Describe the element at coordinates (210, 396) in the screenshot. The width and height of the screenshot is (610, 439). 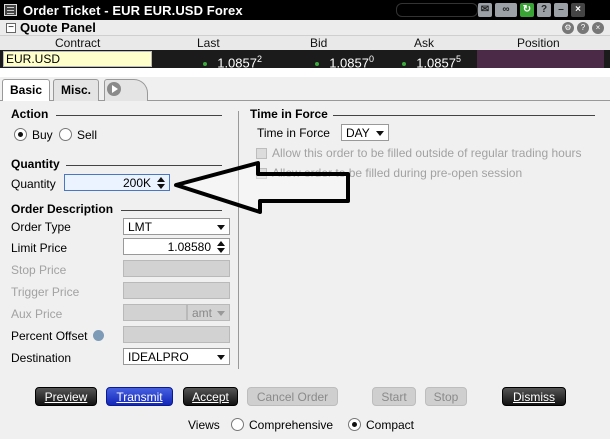
I see `accept-button: Accept` at that location.